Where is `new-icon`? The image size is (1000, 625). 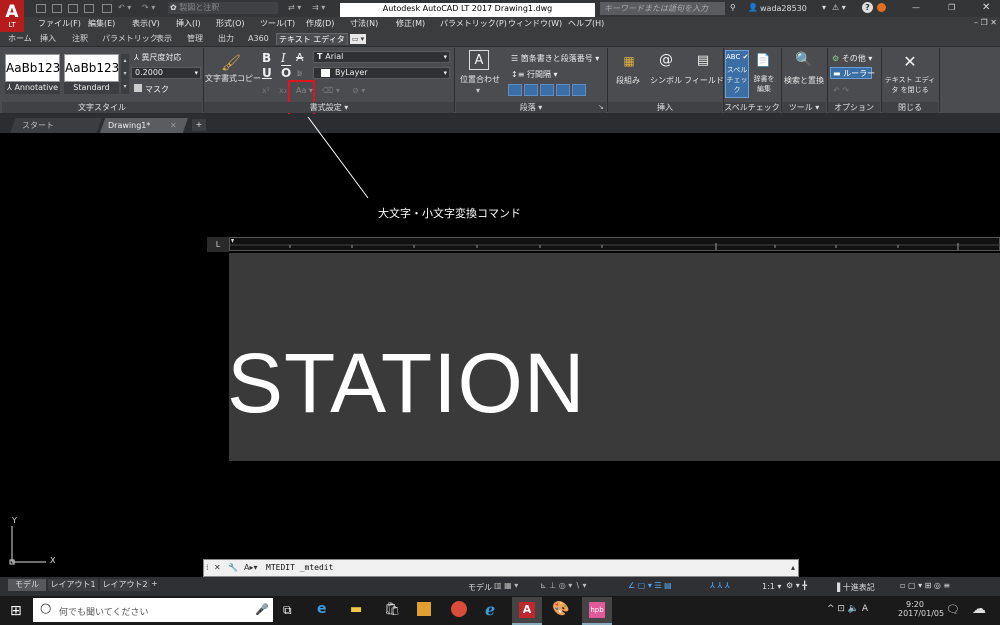 new-icon is located at coordinates (41, 8).